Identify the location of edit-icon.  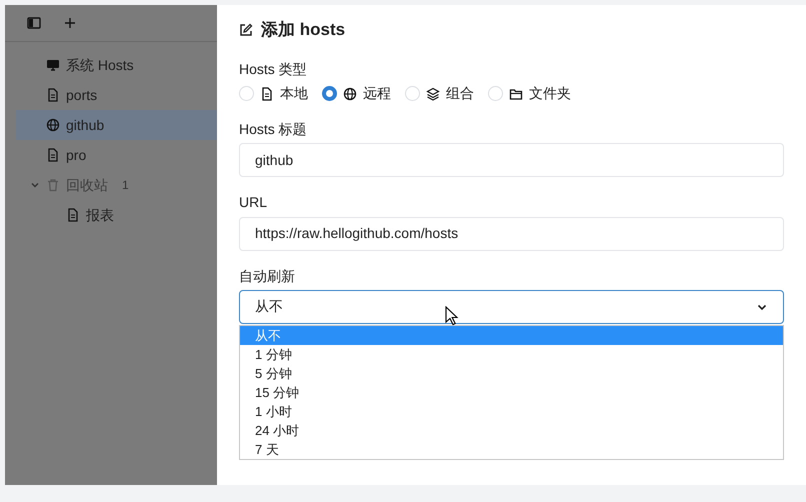
(246, 30).